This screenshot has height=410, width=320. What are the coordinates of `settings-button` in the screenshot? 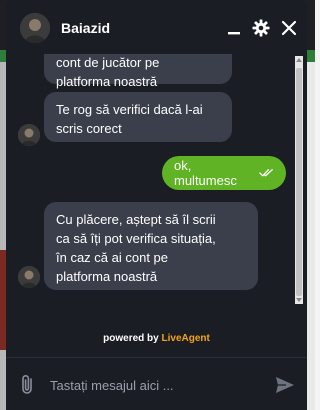 It's located at (261, 28).